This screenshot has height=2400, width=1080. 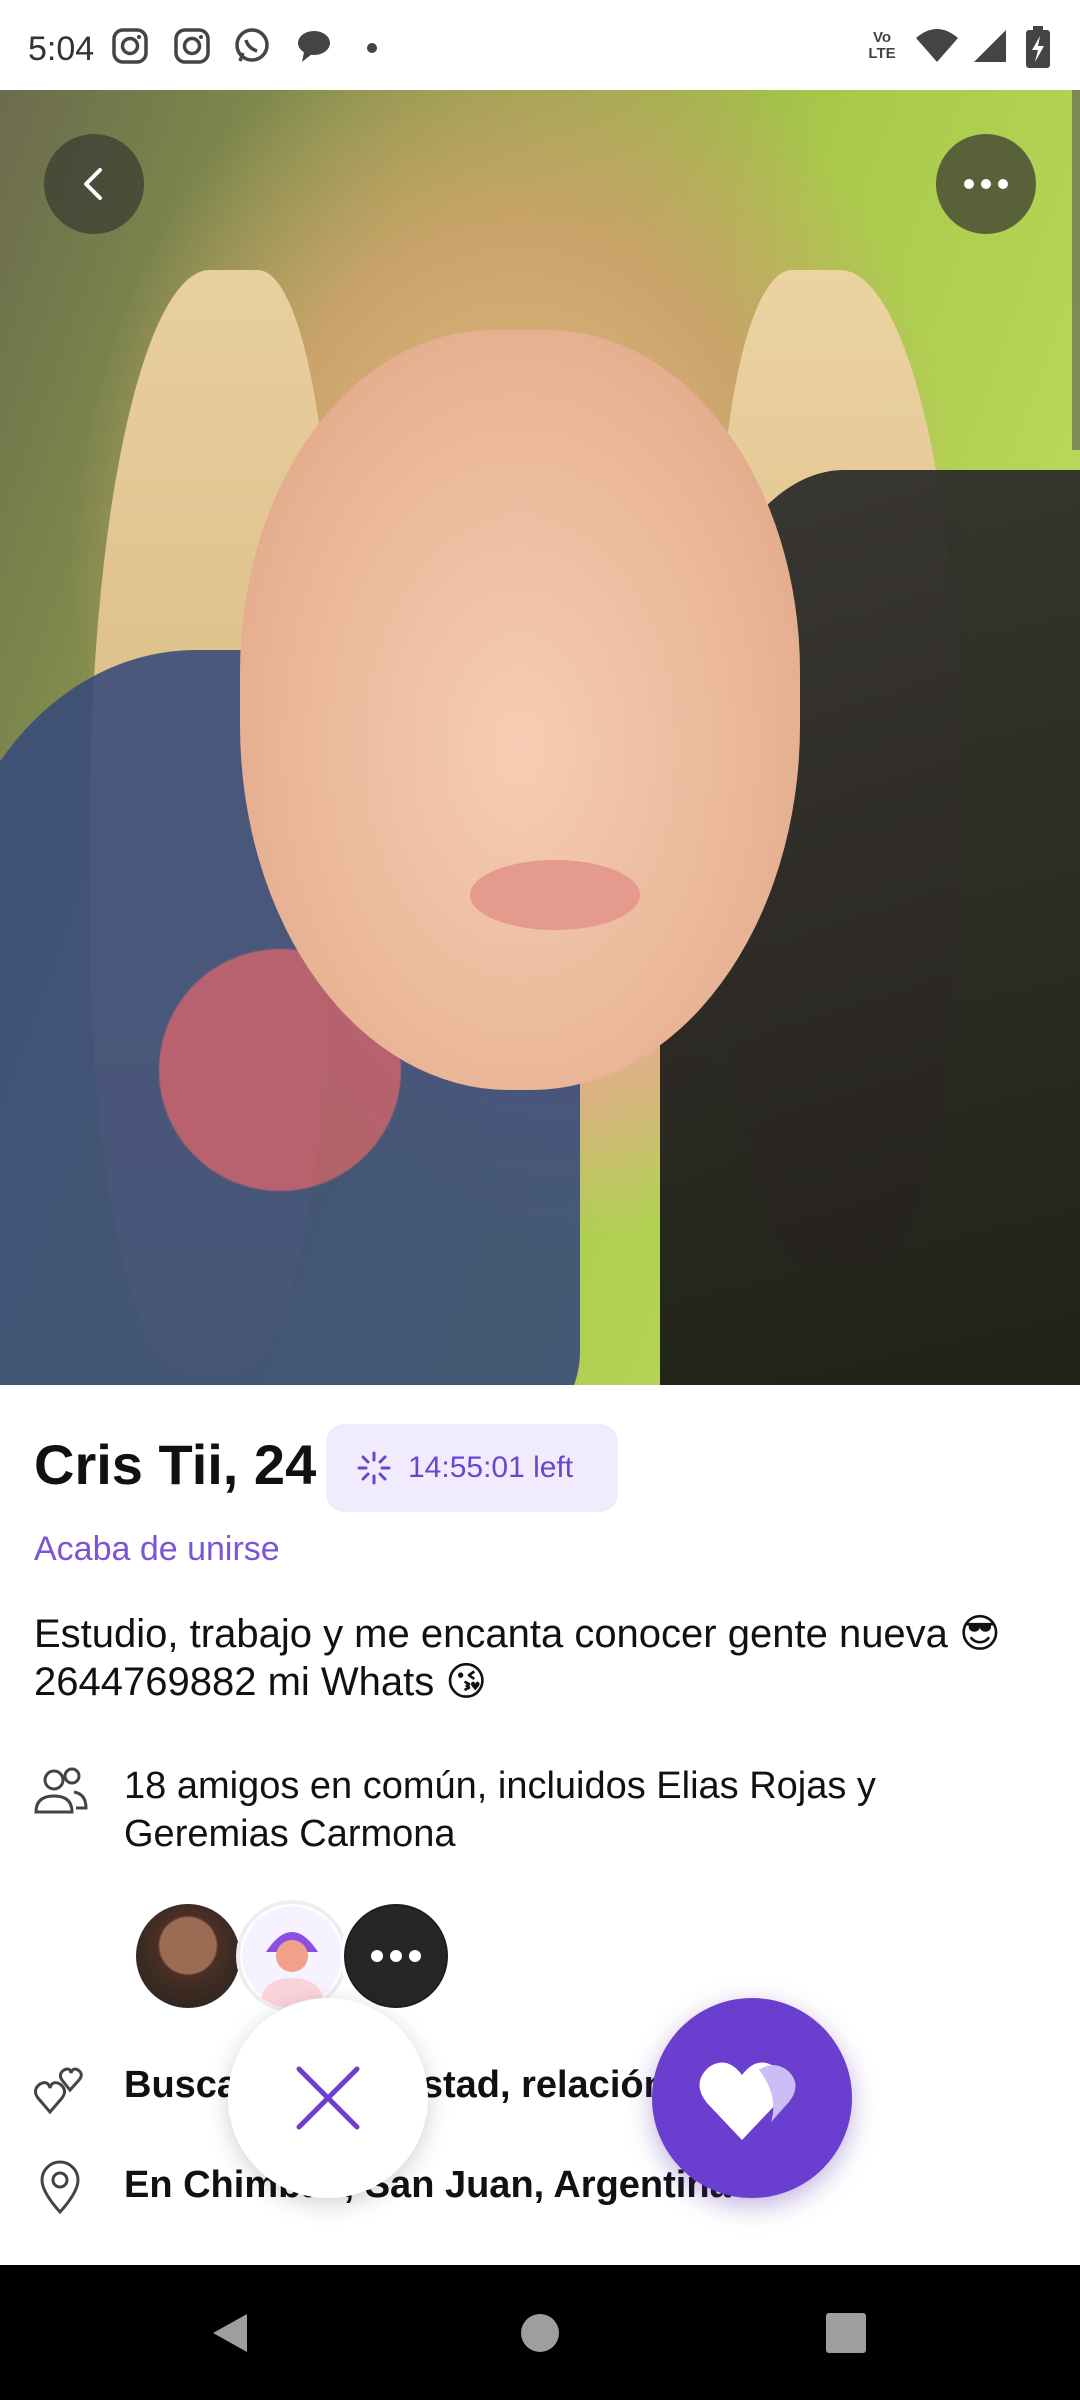 What do you see at coordinates (252, 45) in the screenshot?
I see `whatsapp-icon` at bounding box center [252, 45].